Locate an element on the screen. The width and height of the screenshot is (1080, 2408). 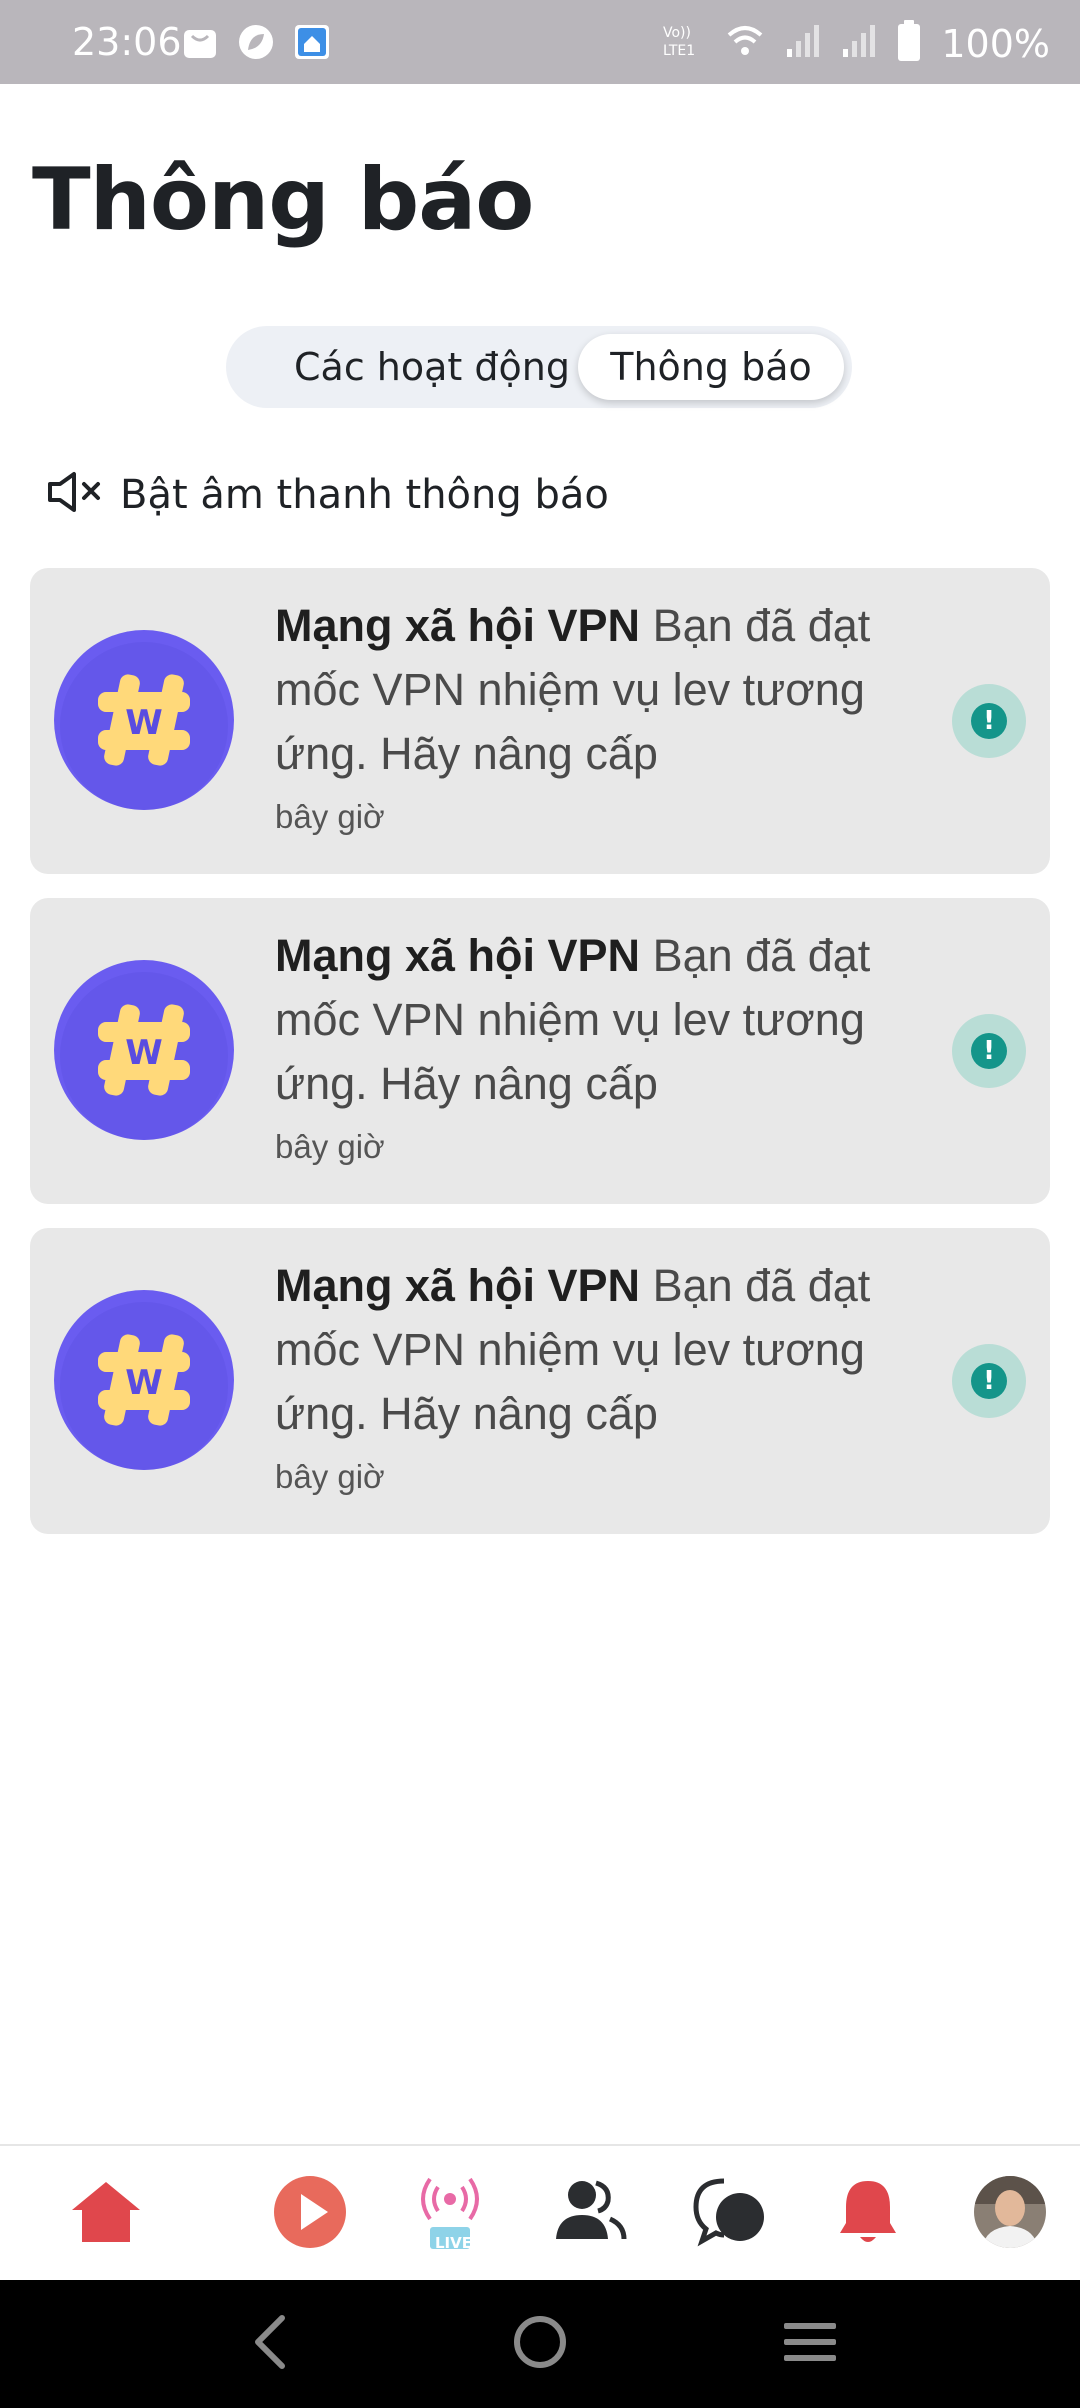
tab-notifications: Thông báo is located at coordinates (711, 367).